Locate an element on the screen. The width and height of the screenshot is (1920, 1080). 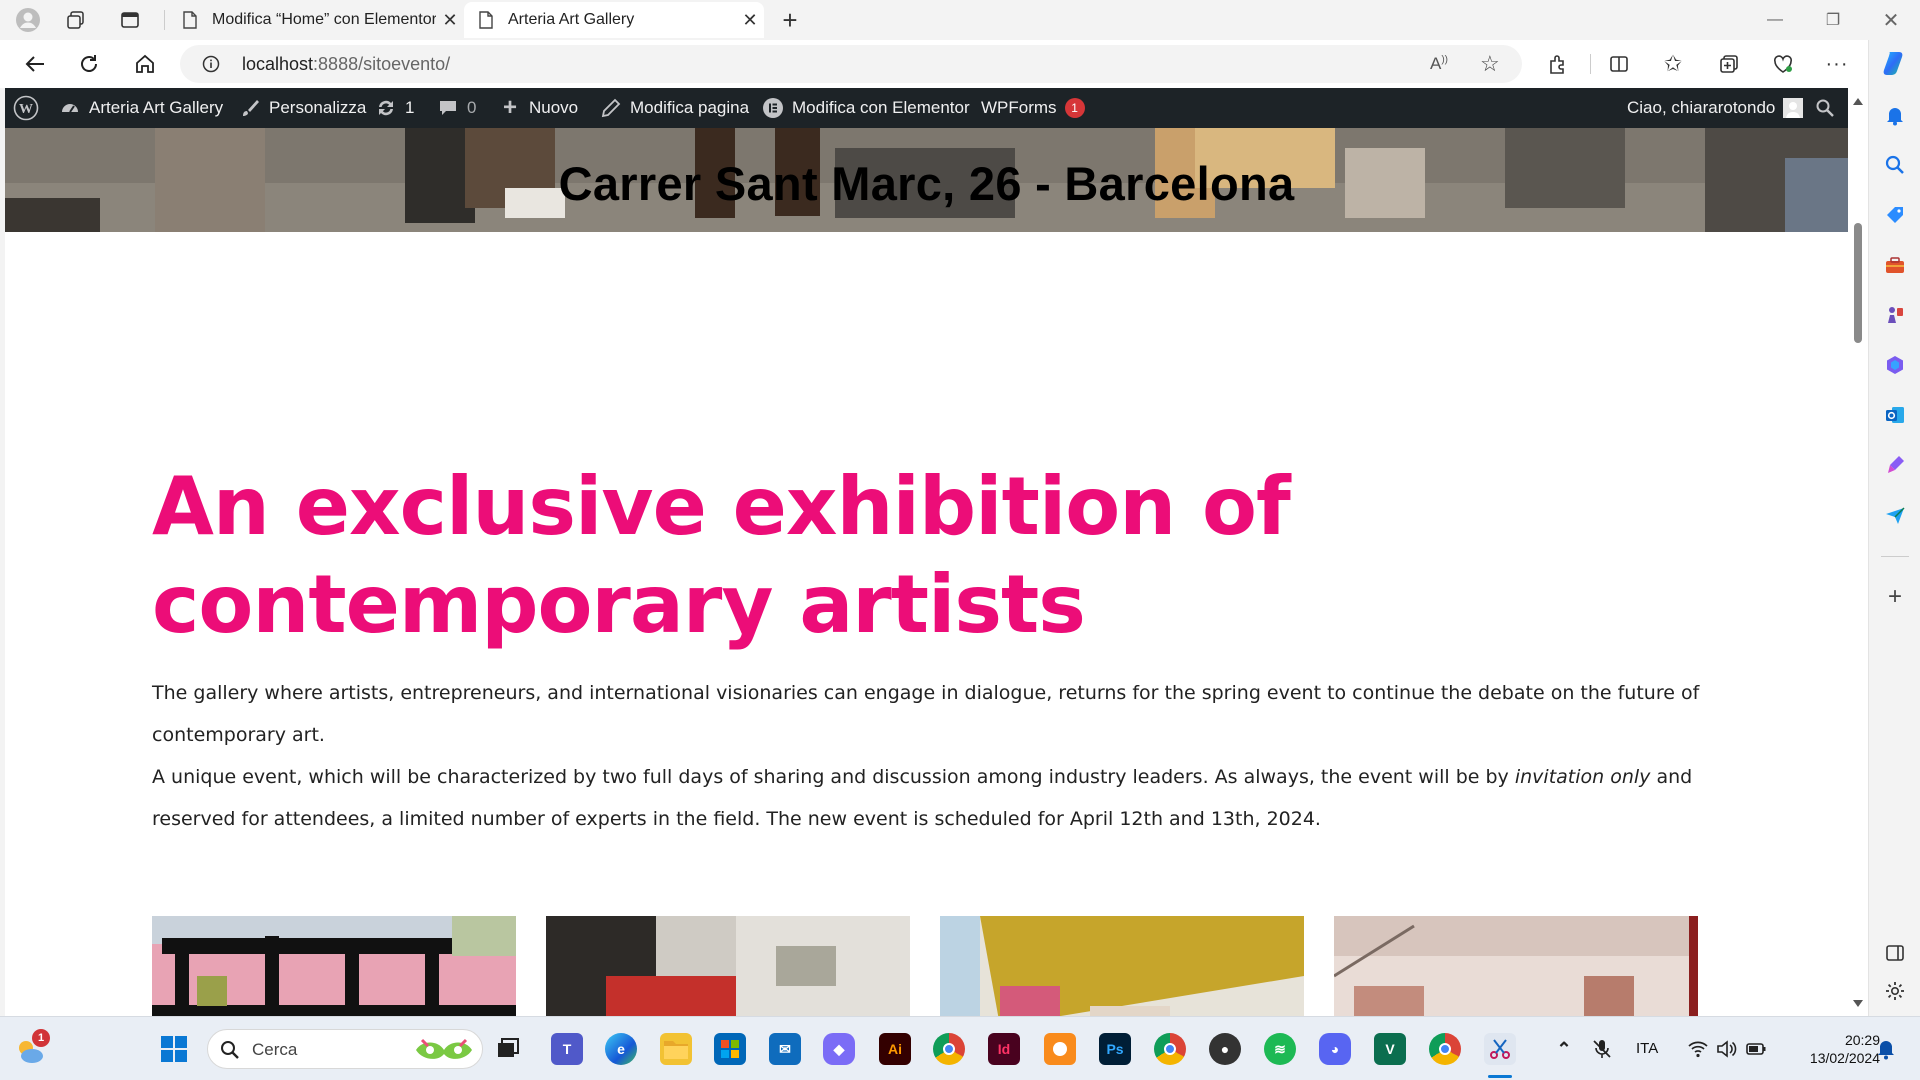
hide-sidebar-icon is located at coordinates (1895, 953).